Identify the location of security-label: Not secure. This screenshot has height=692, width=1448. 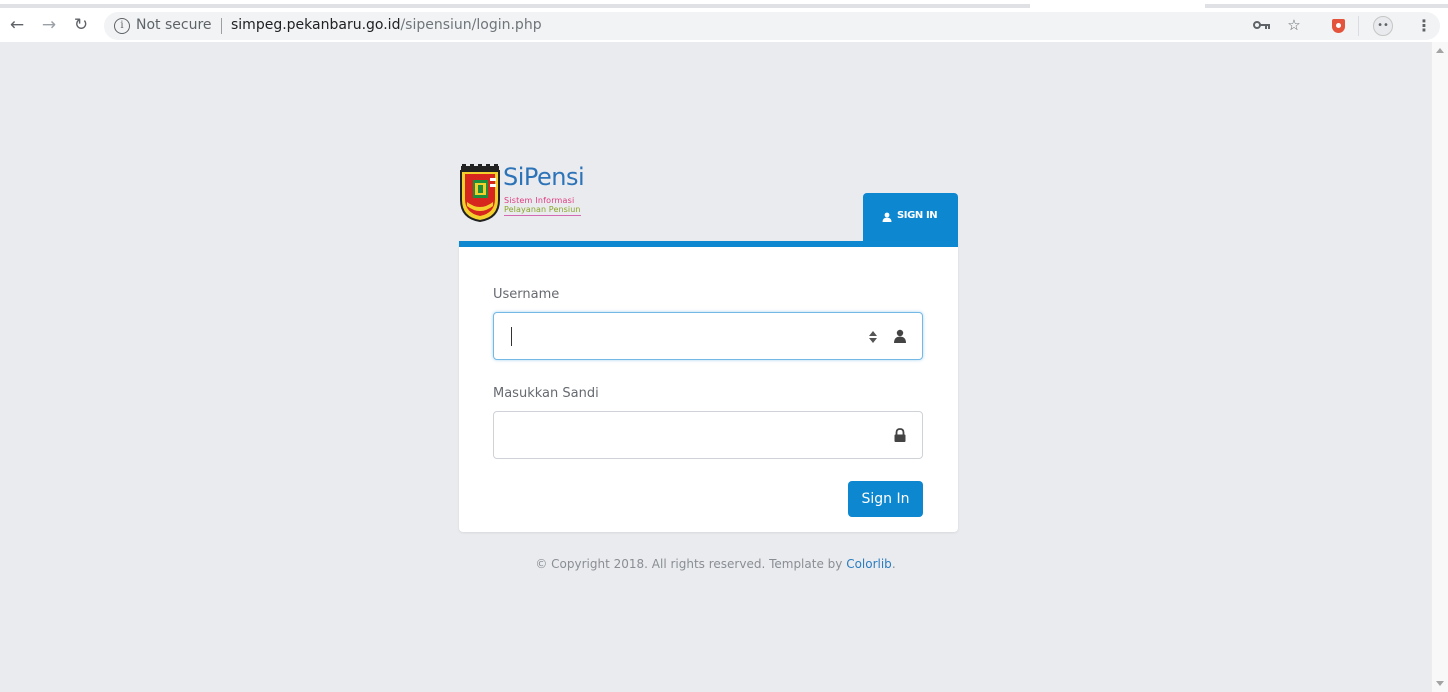
(174, 25).